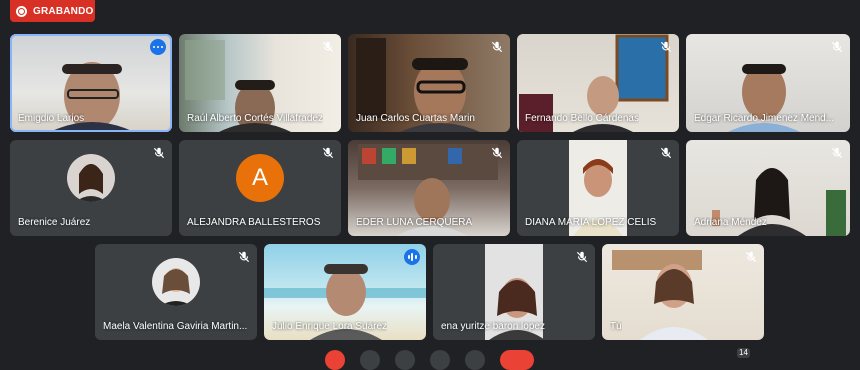  What do you see at coordinates (517, 360) in the screenshot?
I see `leave-call-button` at bounding box center [517, 360].